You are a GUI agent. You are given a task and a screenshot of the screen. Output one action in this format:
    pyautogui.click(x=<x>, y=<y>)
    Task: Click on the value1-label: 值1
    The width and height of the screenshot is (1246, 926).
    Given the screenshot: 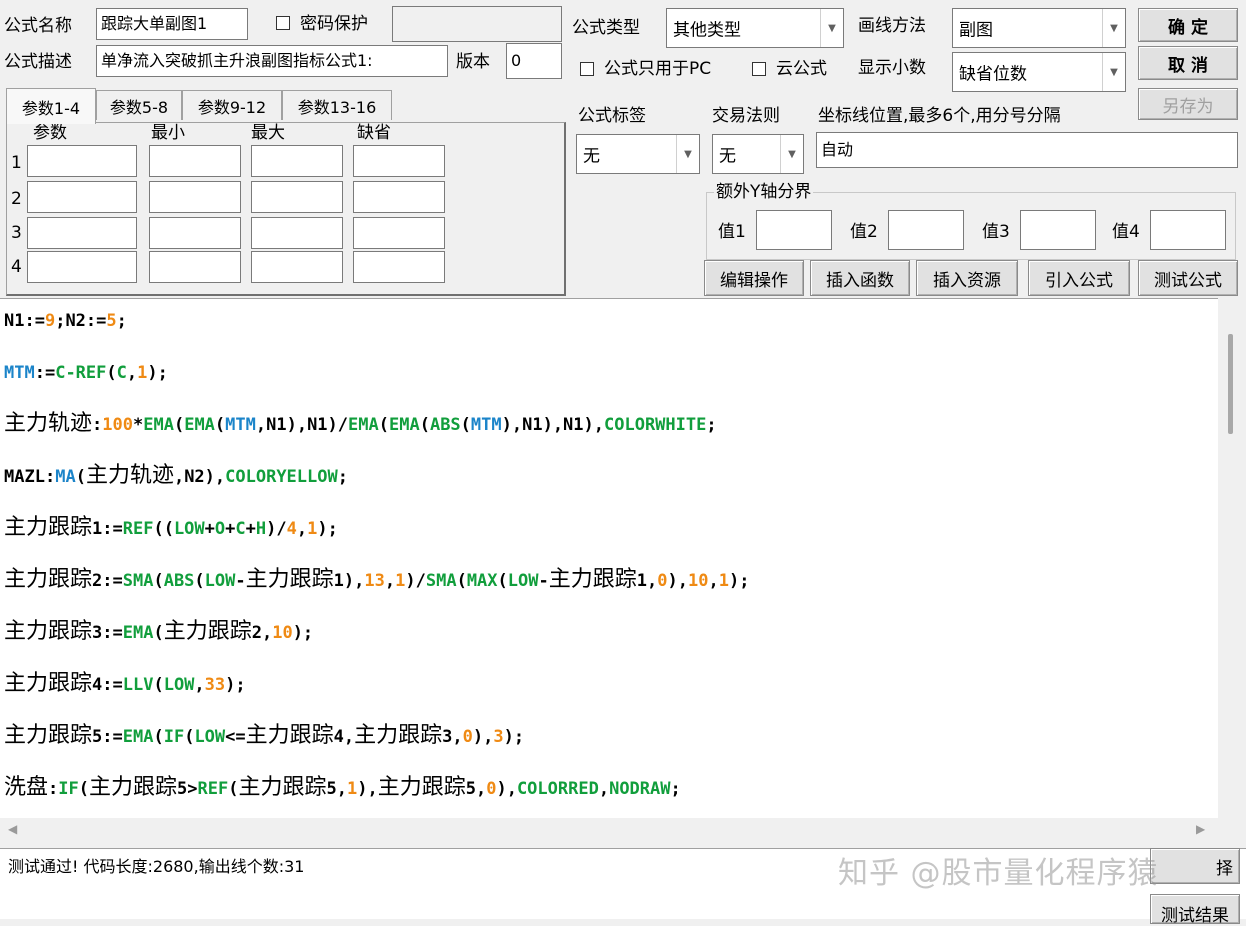 What is the action you would take?
    pyautogui.click(x=732, y=232)
    